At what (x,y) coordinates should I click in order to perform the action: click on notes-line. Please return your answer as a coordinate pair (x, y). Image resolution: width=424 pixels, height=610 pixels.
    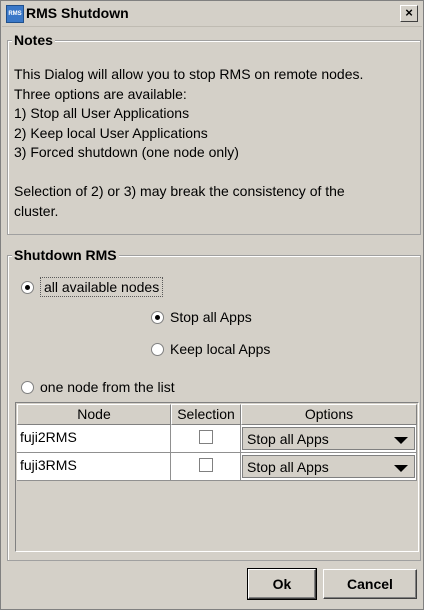
    Looking at the image, I should click on (205, 173).